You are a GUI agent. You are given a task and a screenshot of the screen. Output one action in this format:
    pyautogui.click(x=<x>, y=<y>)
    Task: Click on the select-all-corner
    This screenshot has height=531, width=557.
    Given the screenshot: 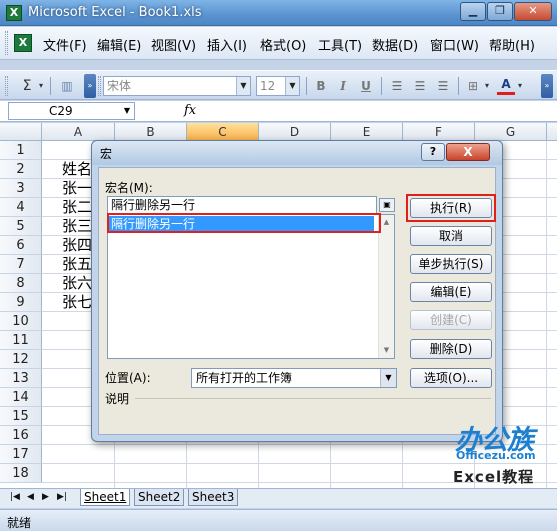 What is the action you would take?
    pyautogui.click(x=21, y=132)
    